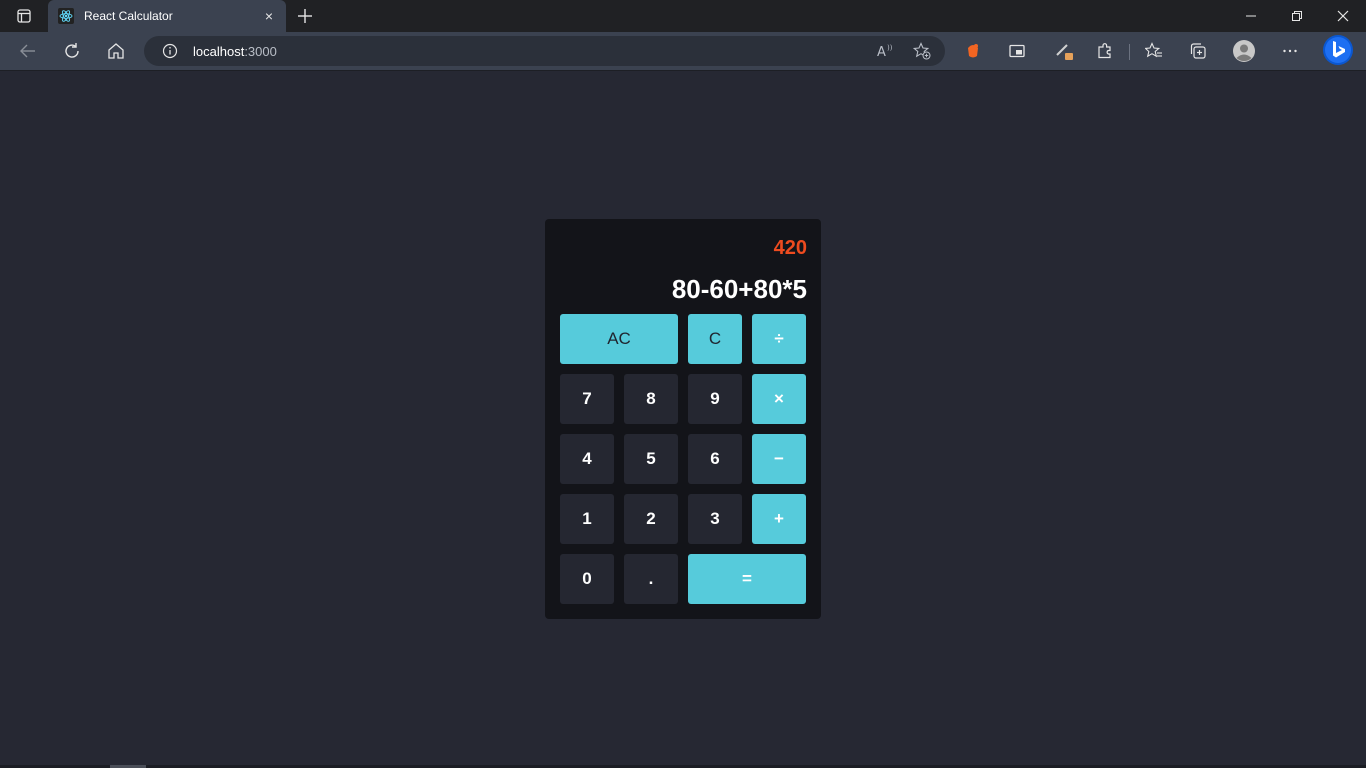 This screenshot has width=1366, height=768. Describe the element at coordinates (587, 399) in the screenshot. I see `digit-7-button: 7` at that location.